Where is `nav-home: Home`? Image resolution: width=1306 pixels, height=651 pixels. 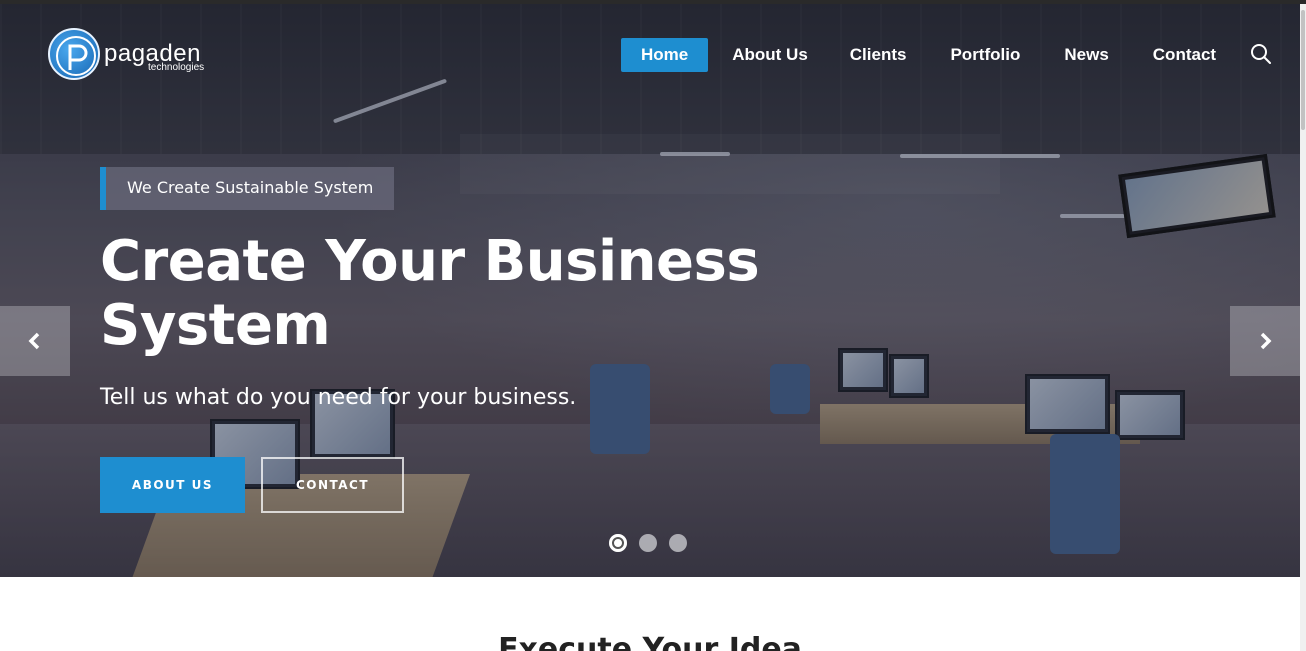
nav-home: Home is located at coordinates (665, 55).